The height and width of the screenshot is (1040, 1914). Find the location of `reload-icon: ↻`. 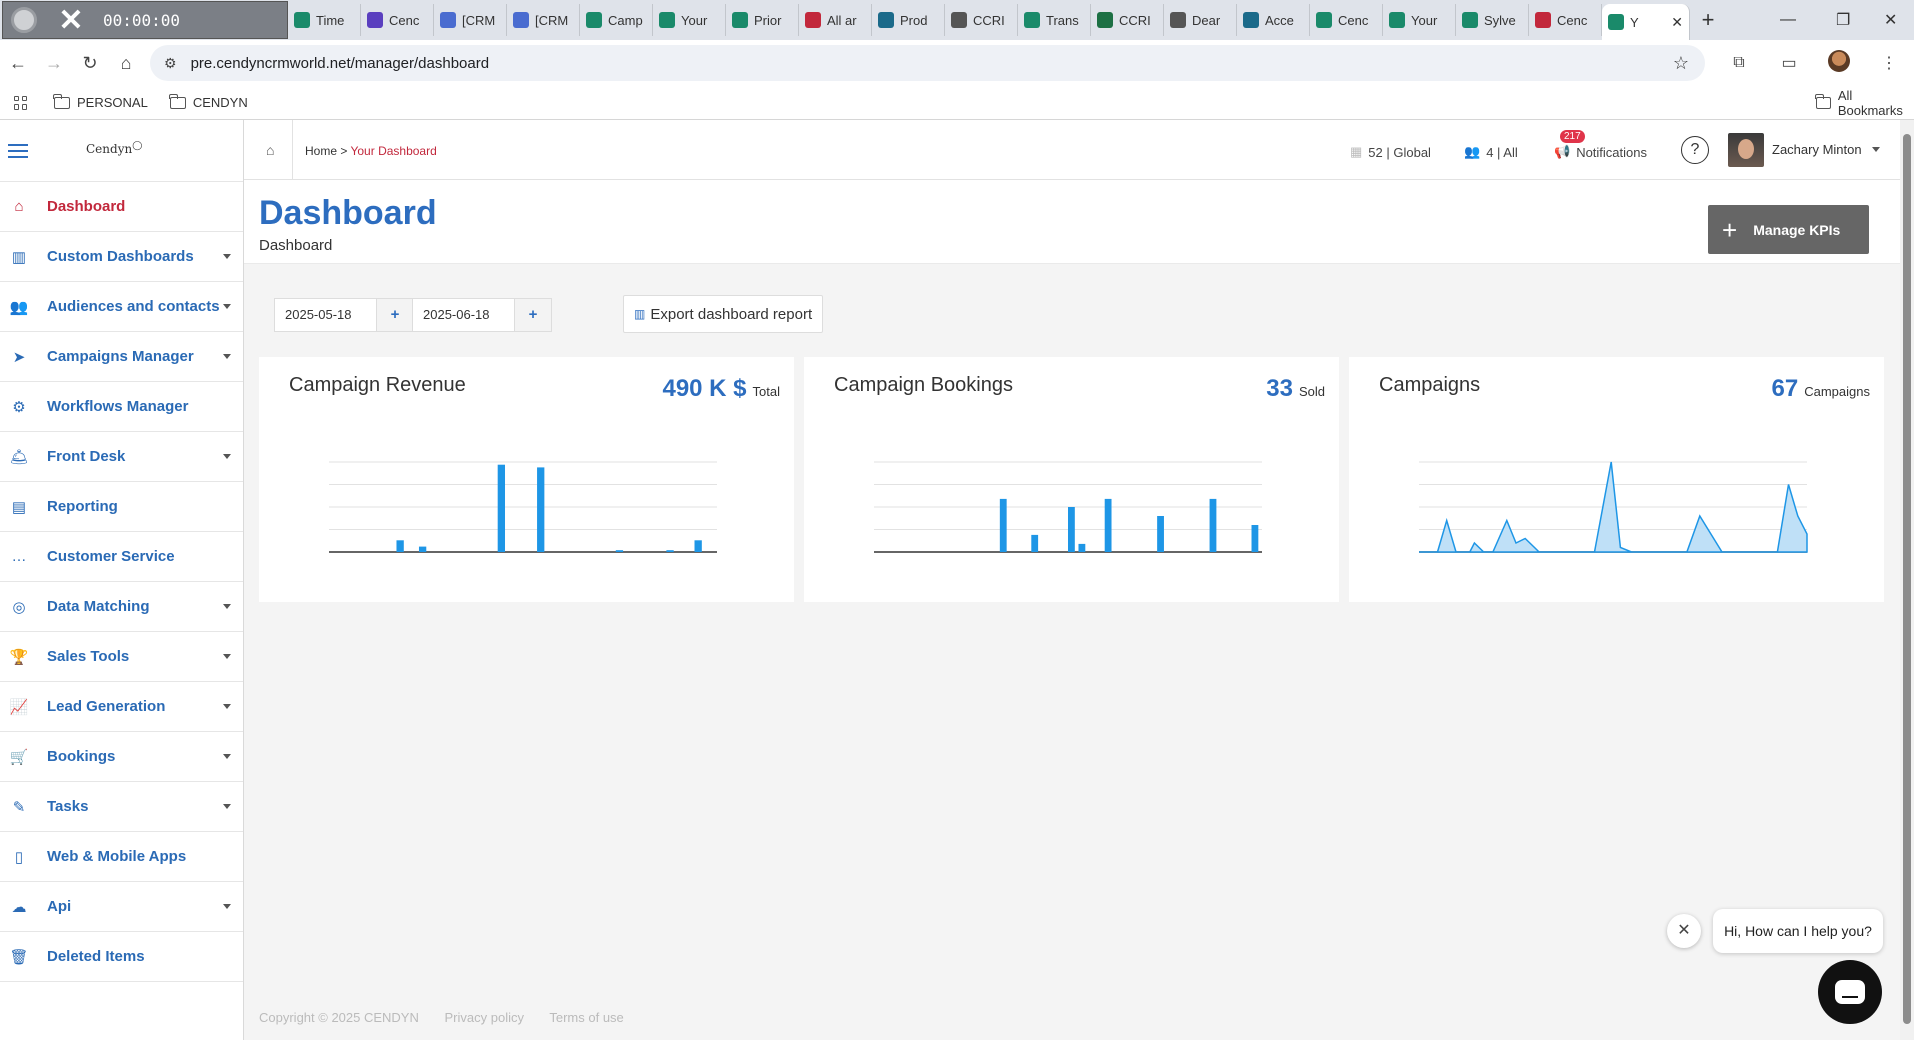

reload-icon: ↻ is located at coordinates (90, 63).